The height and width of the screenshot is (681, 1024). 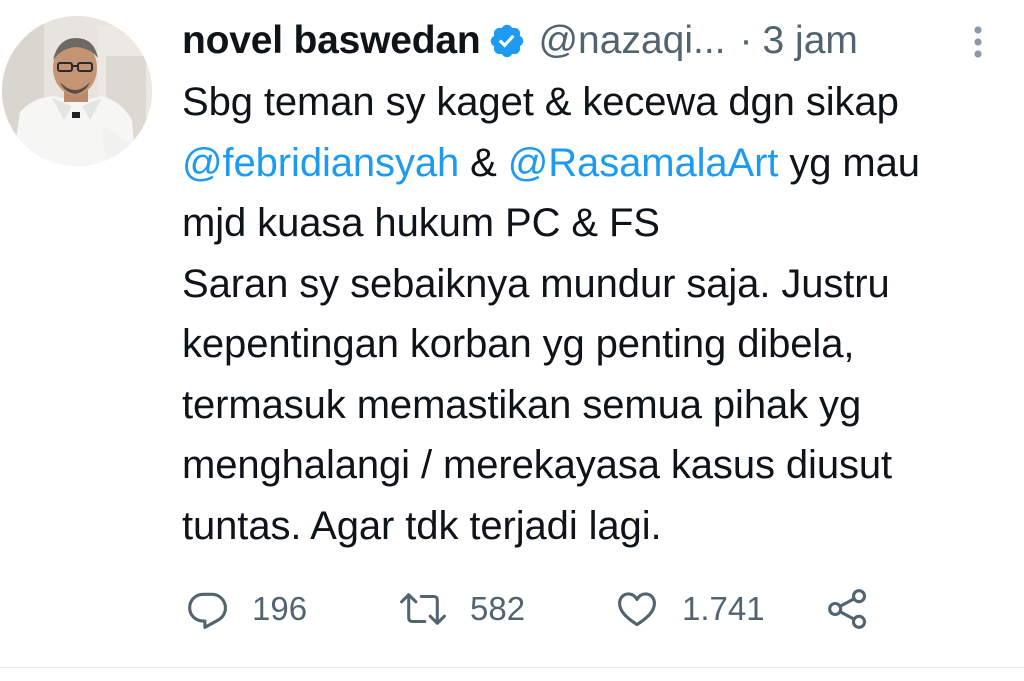 I want to click on retweet-button: 582, so click(x=506, y=609).